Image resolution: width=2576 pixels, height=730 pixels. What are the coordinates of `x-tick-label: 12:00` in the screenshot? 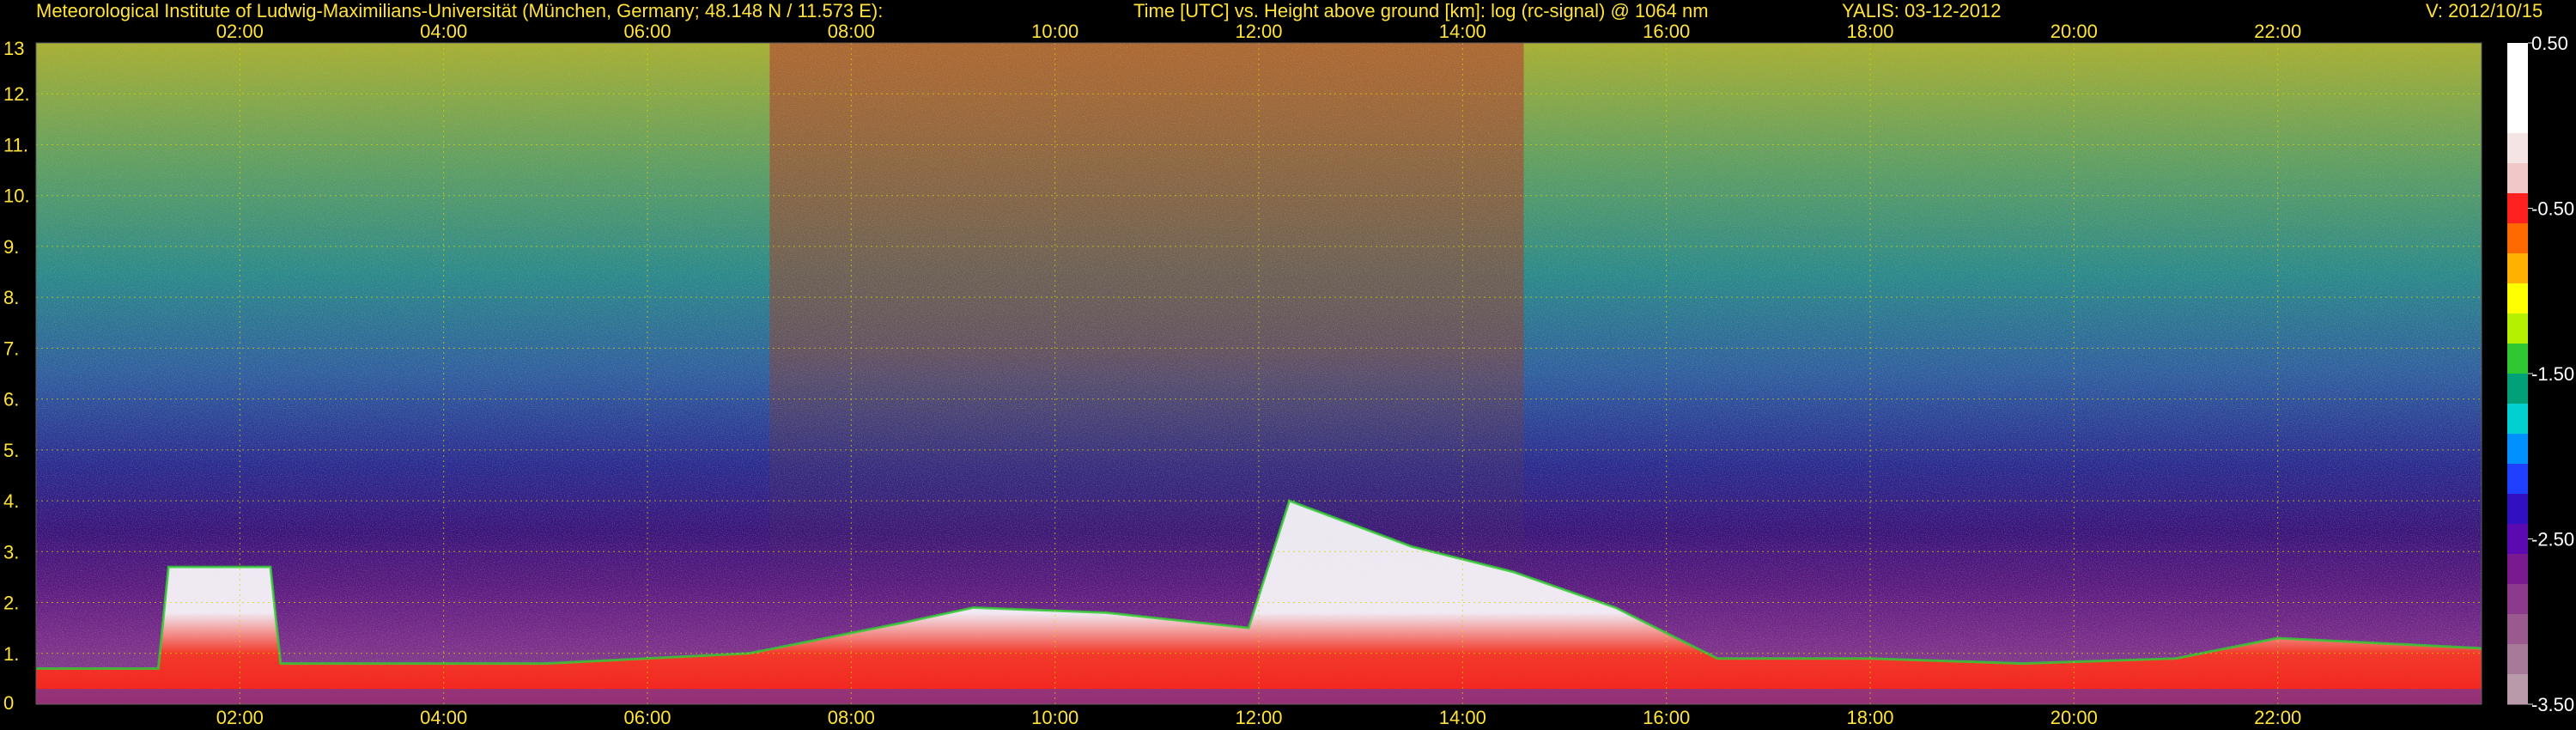 It's located at (1258, 717).